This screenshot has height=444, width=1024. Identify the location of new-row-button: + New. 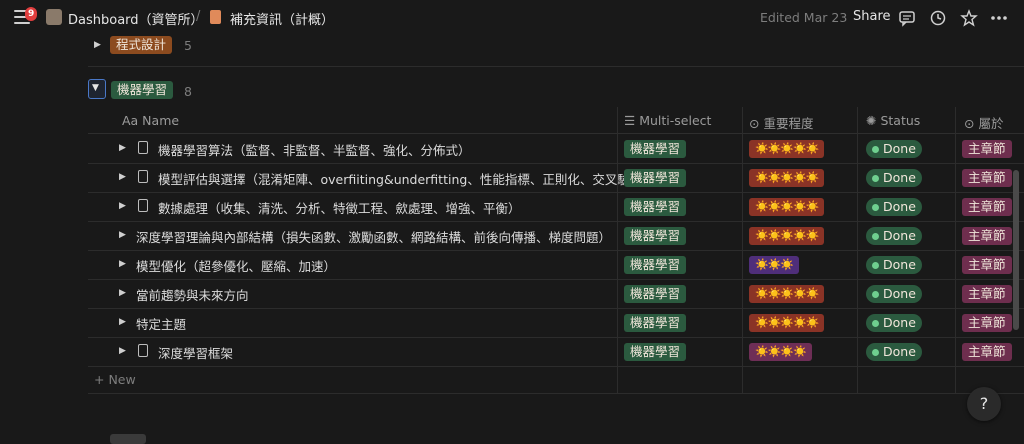
(556, 380).